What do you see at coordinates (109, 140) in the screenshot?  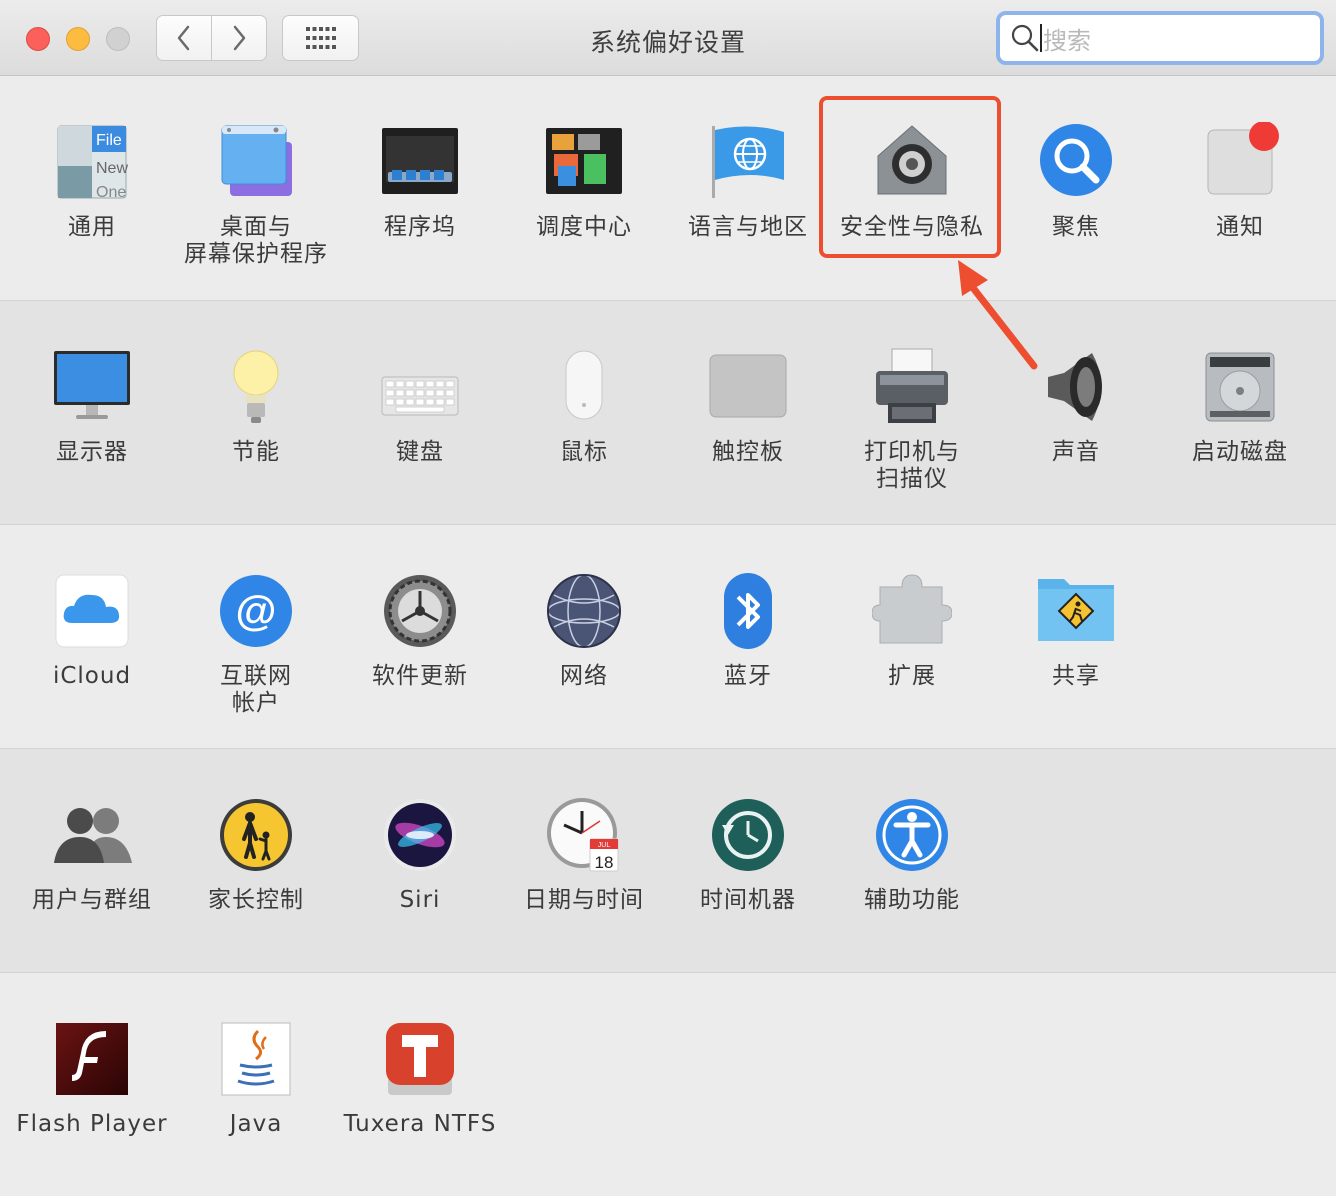 I see `svg-text: File` at bounding box center [109, 140].